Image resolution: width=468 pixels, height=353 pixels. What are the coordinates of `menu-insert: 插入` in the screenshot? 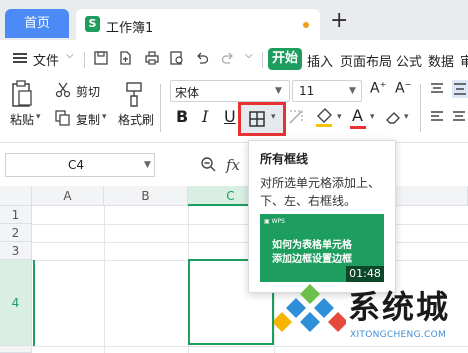 It's located at (320, 60).